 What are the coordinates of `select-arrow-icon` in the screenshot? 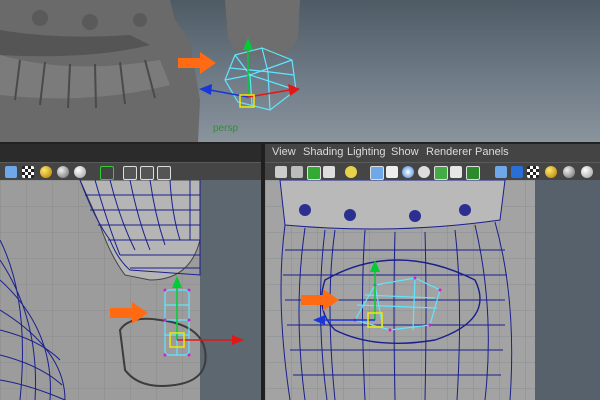 It's located at (107, 173).